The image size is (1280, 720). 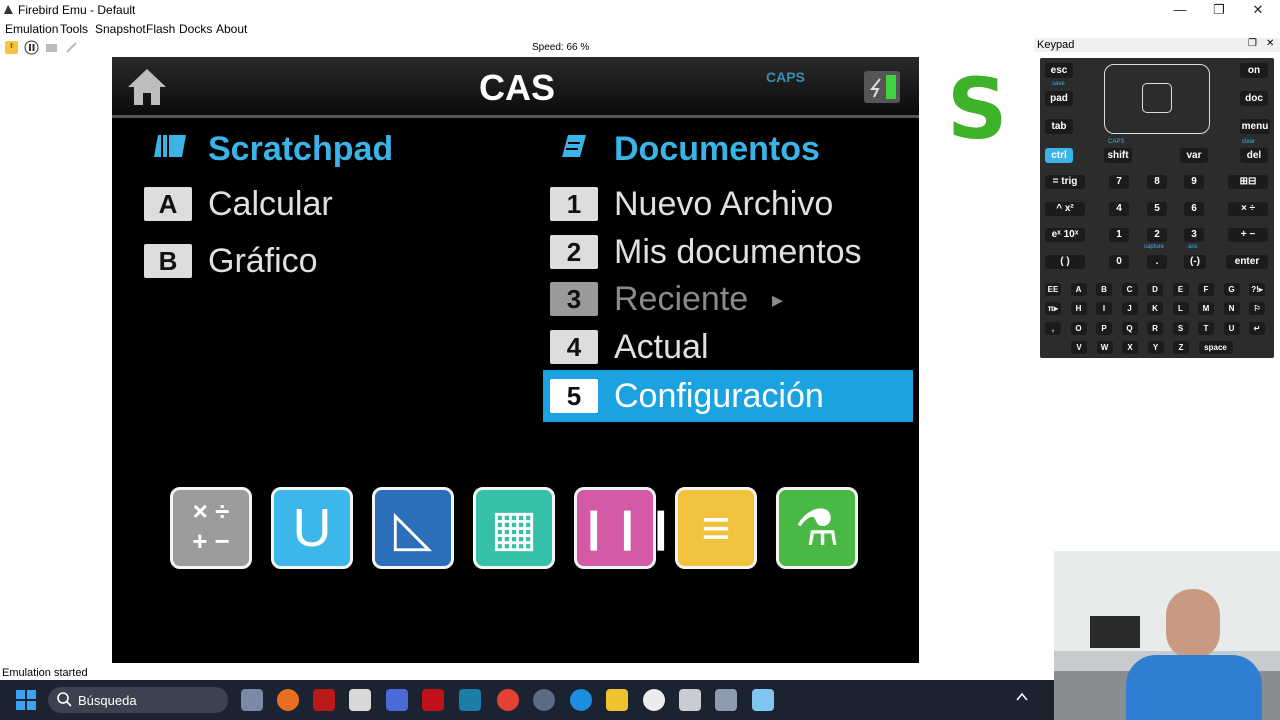 What do you see at coordinates (1255, 126) in the screenshot?
I see `key-menu: menu` at bounding box center [1255, 126].